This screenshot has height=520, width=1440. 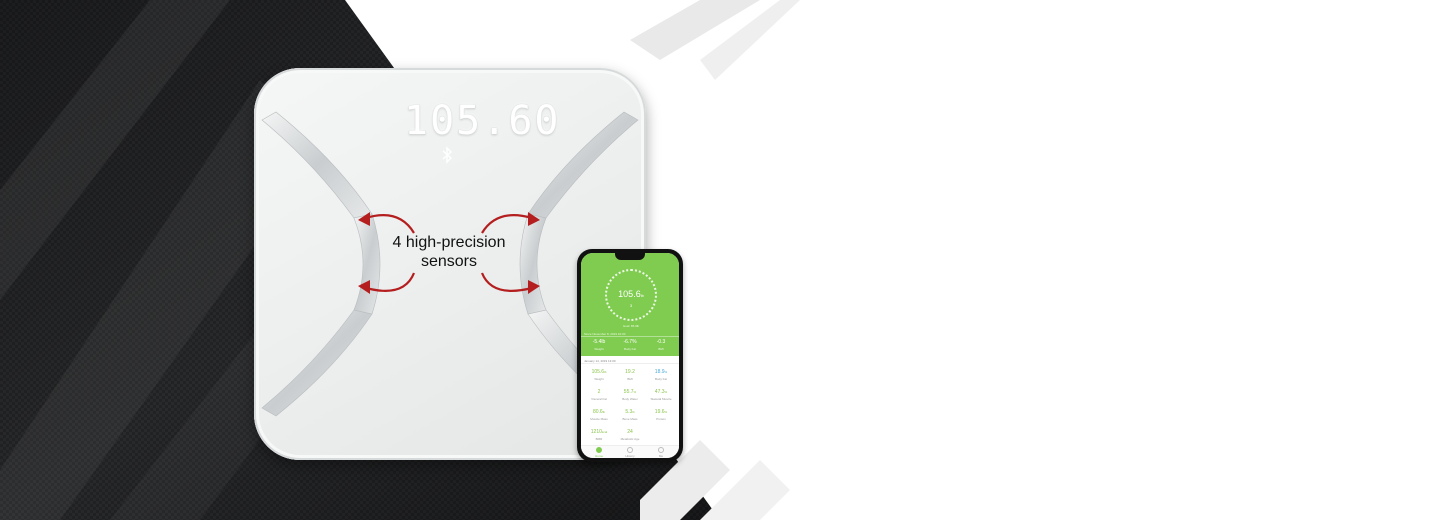 What do you see at coordinates (599, 419) in the screenshot?
I see `metric-label: Muscle Mass` at bounding box center [599, 419].